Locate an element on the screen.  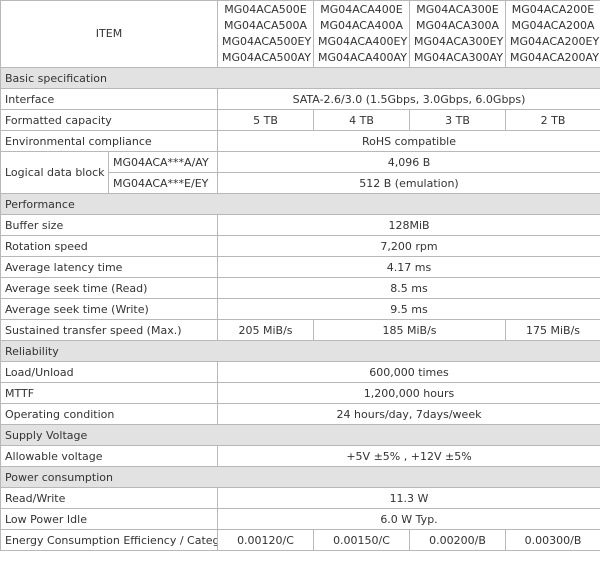
section-row: Basic specification is located at coordinates (300, 78).